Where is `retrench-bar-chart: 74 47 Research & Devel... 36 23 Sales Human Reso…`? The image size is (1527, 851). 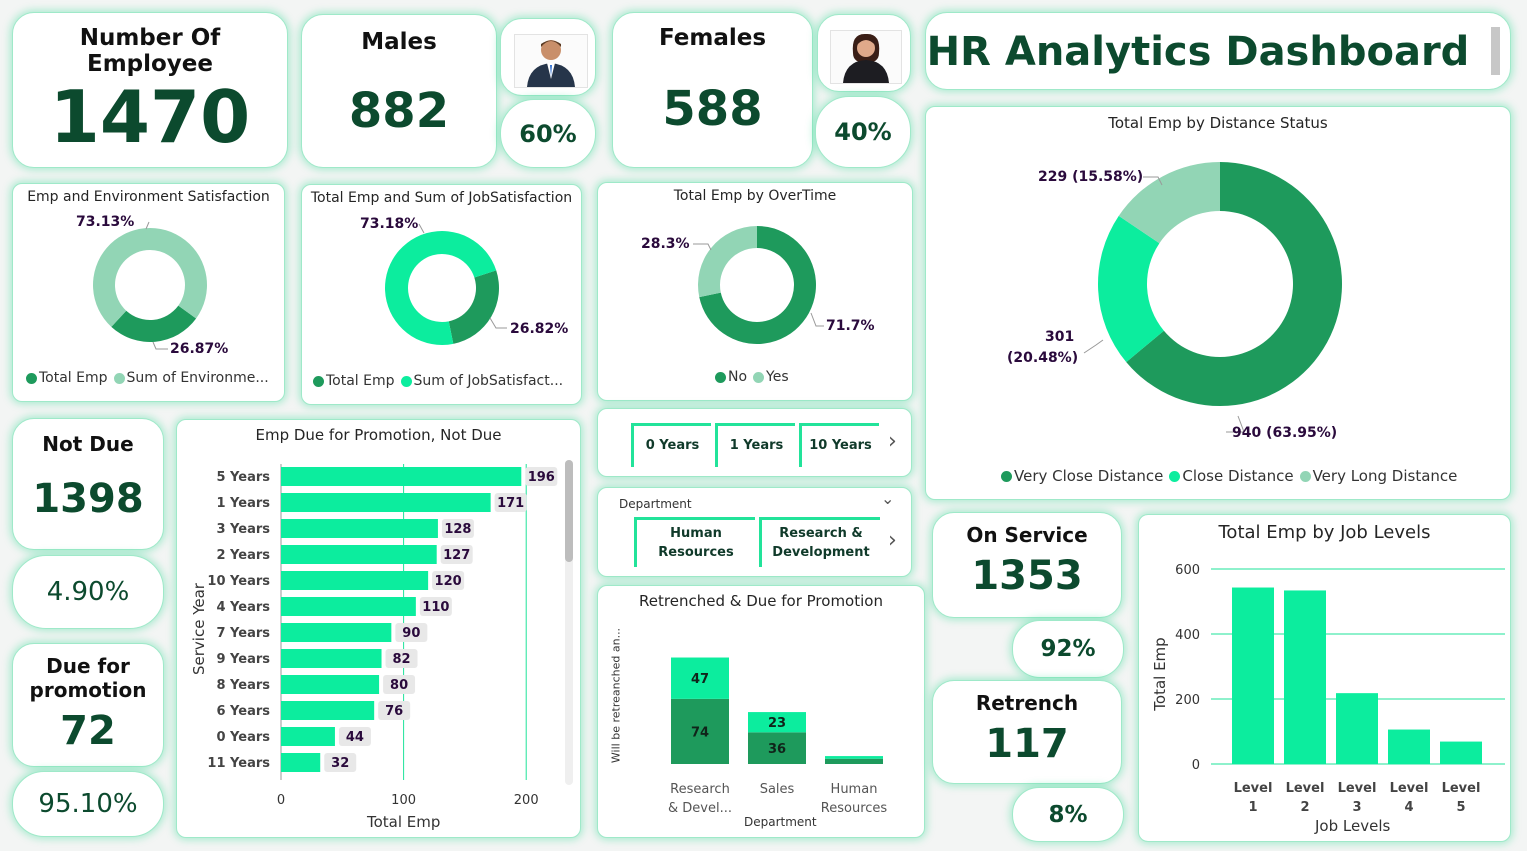 retrench-bar-chart: 74 47 Research & Devel... 36 23 Sales Human Reso… is located at coordinates (777, 736).